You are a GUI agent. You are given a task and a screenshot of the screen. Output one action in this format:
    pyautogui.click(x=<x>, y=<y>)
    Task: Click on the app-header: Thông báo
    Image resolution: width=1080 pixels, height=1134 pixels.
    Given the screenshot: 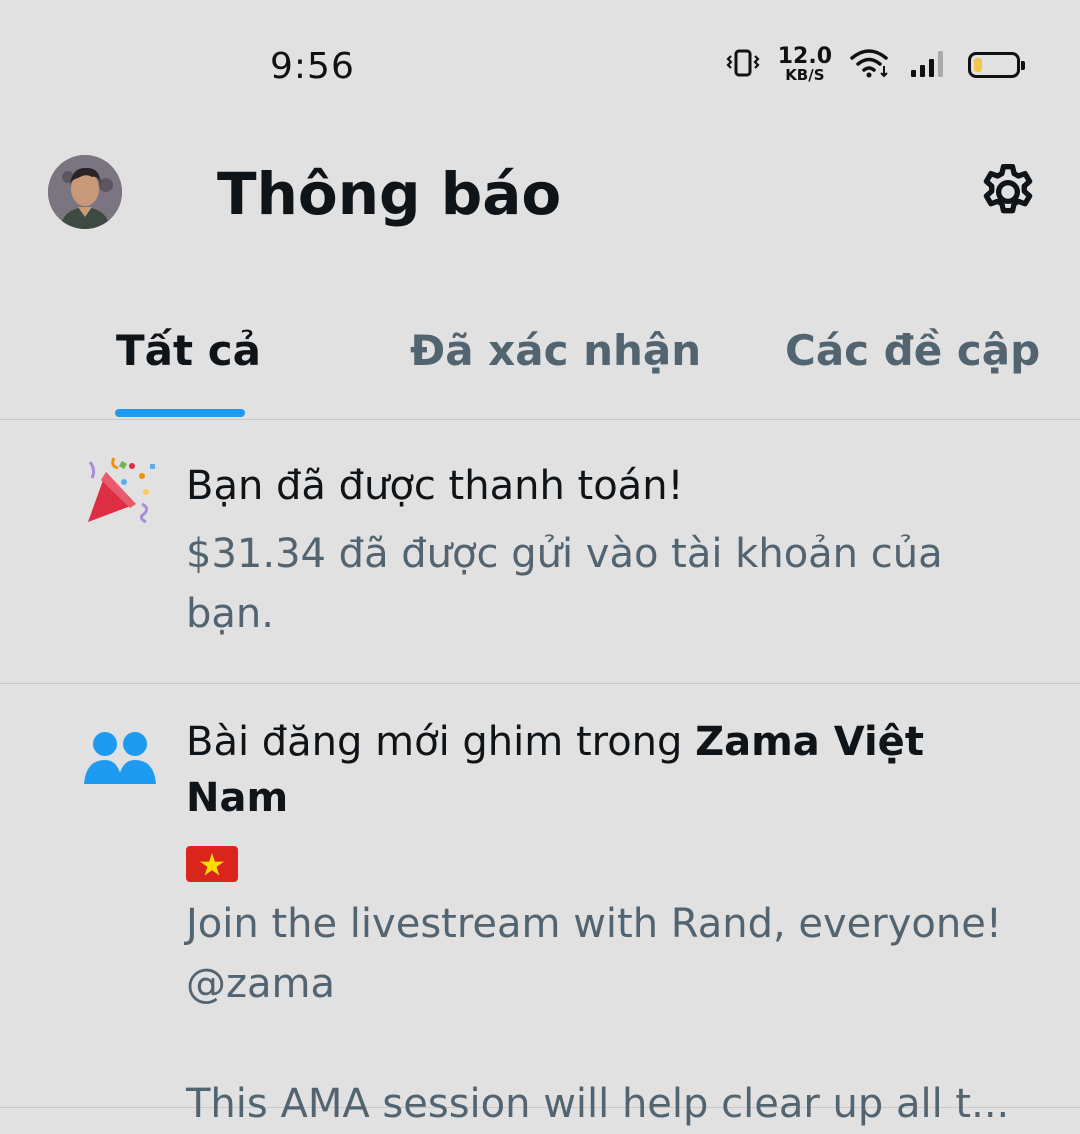 What is the action you would take?
    pyautogui.click(x=540, y=195)
    